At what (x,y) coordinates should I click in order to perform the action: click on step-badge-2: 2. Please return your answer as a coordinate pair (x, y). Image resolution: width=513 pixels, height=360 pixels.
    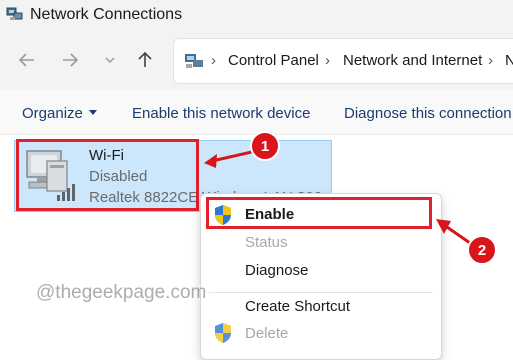
    Looking at the image, I should click on (482, 250).